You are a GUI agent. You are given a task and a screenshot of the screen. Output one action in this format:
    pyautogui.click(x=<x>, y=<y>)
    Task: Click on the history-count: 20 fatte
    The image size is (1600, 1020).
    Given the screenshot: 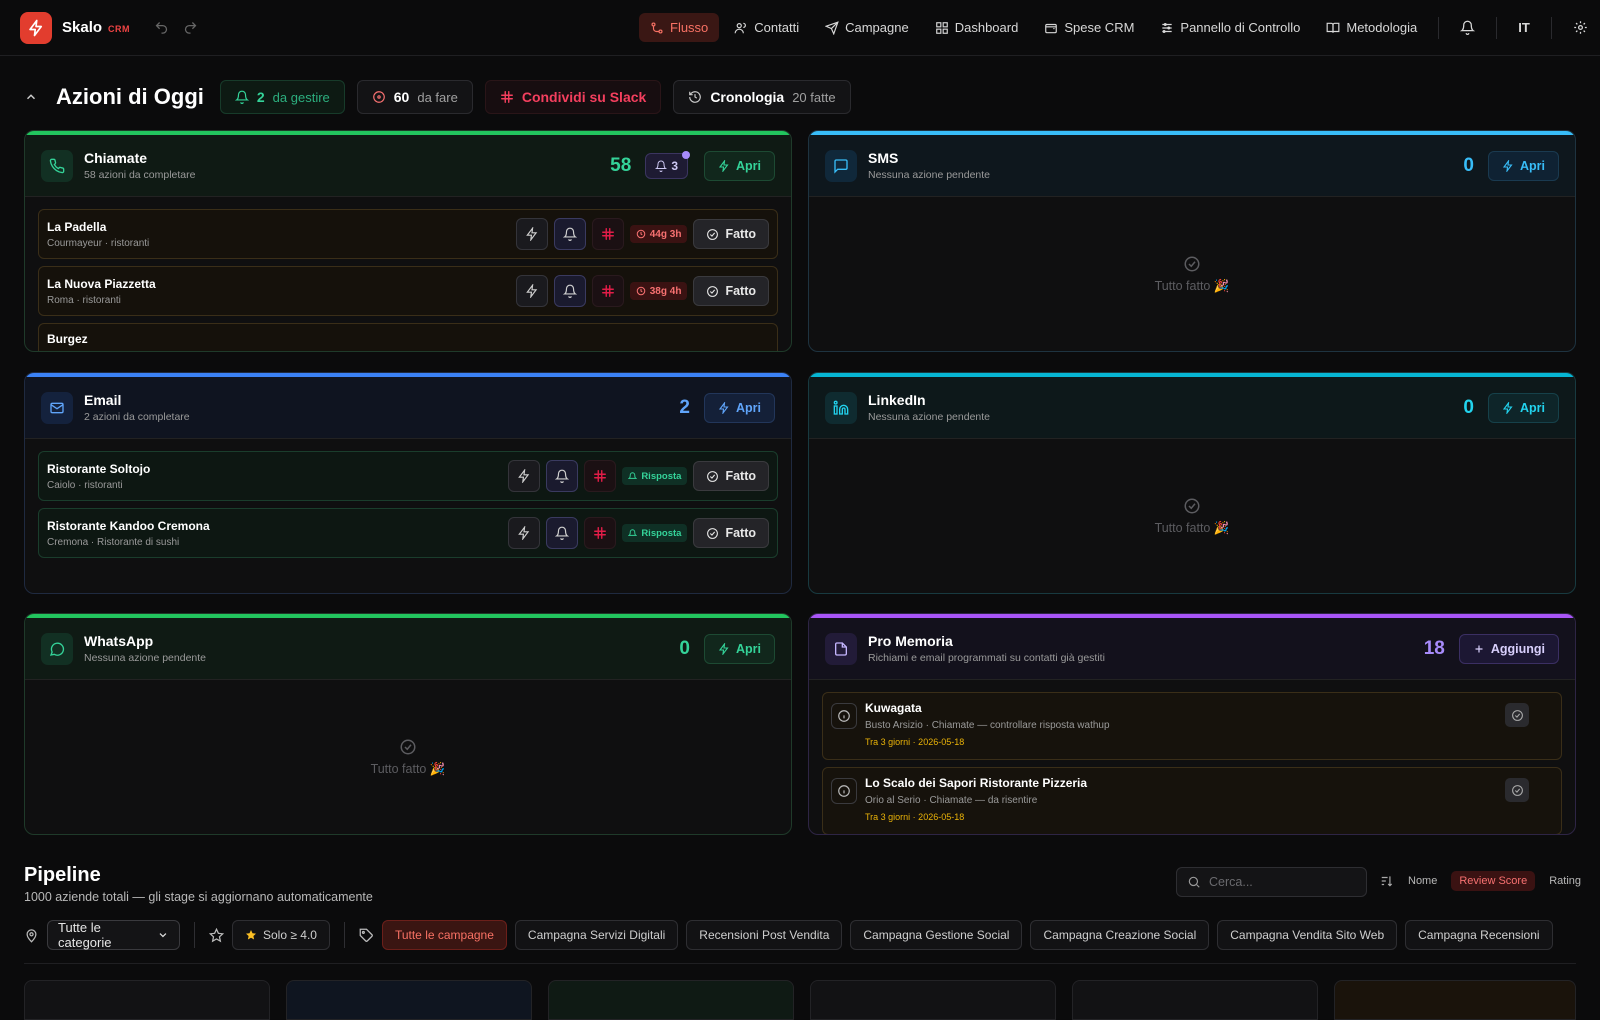 What is the action you would take?
    pyautogui.click(x=814, y=97)
    